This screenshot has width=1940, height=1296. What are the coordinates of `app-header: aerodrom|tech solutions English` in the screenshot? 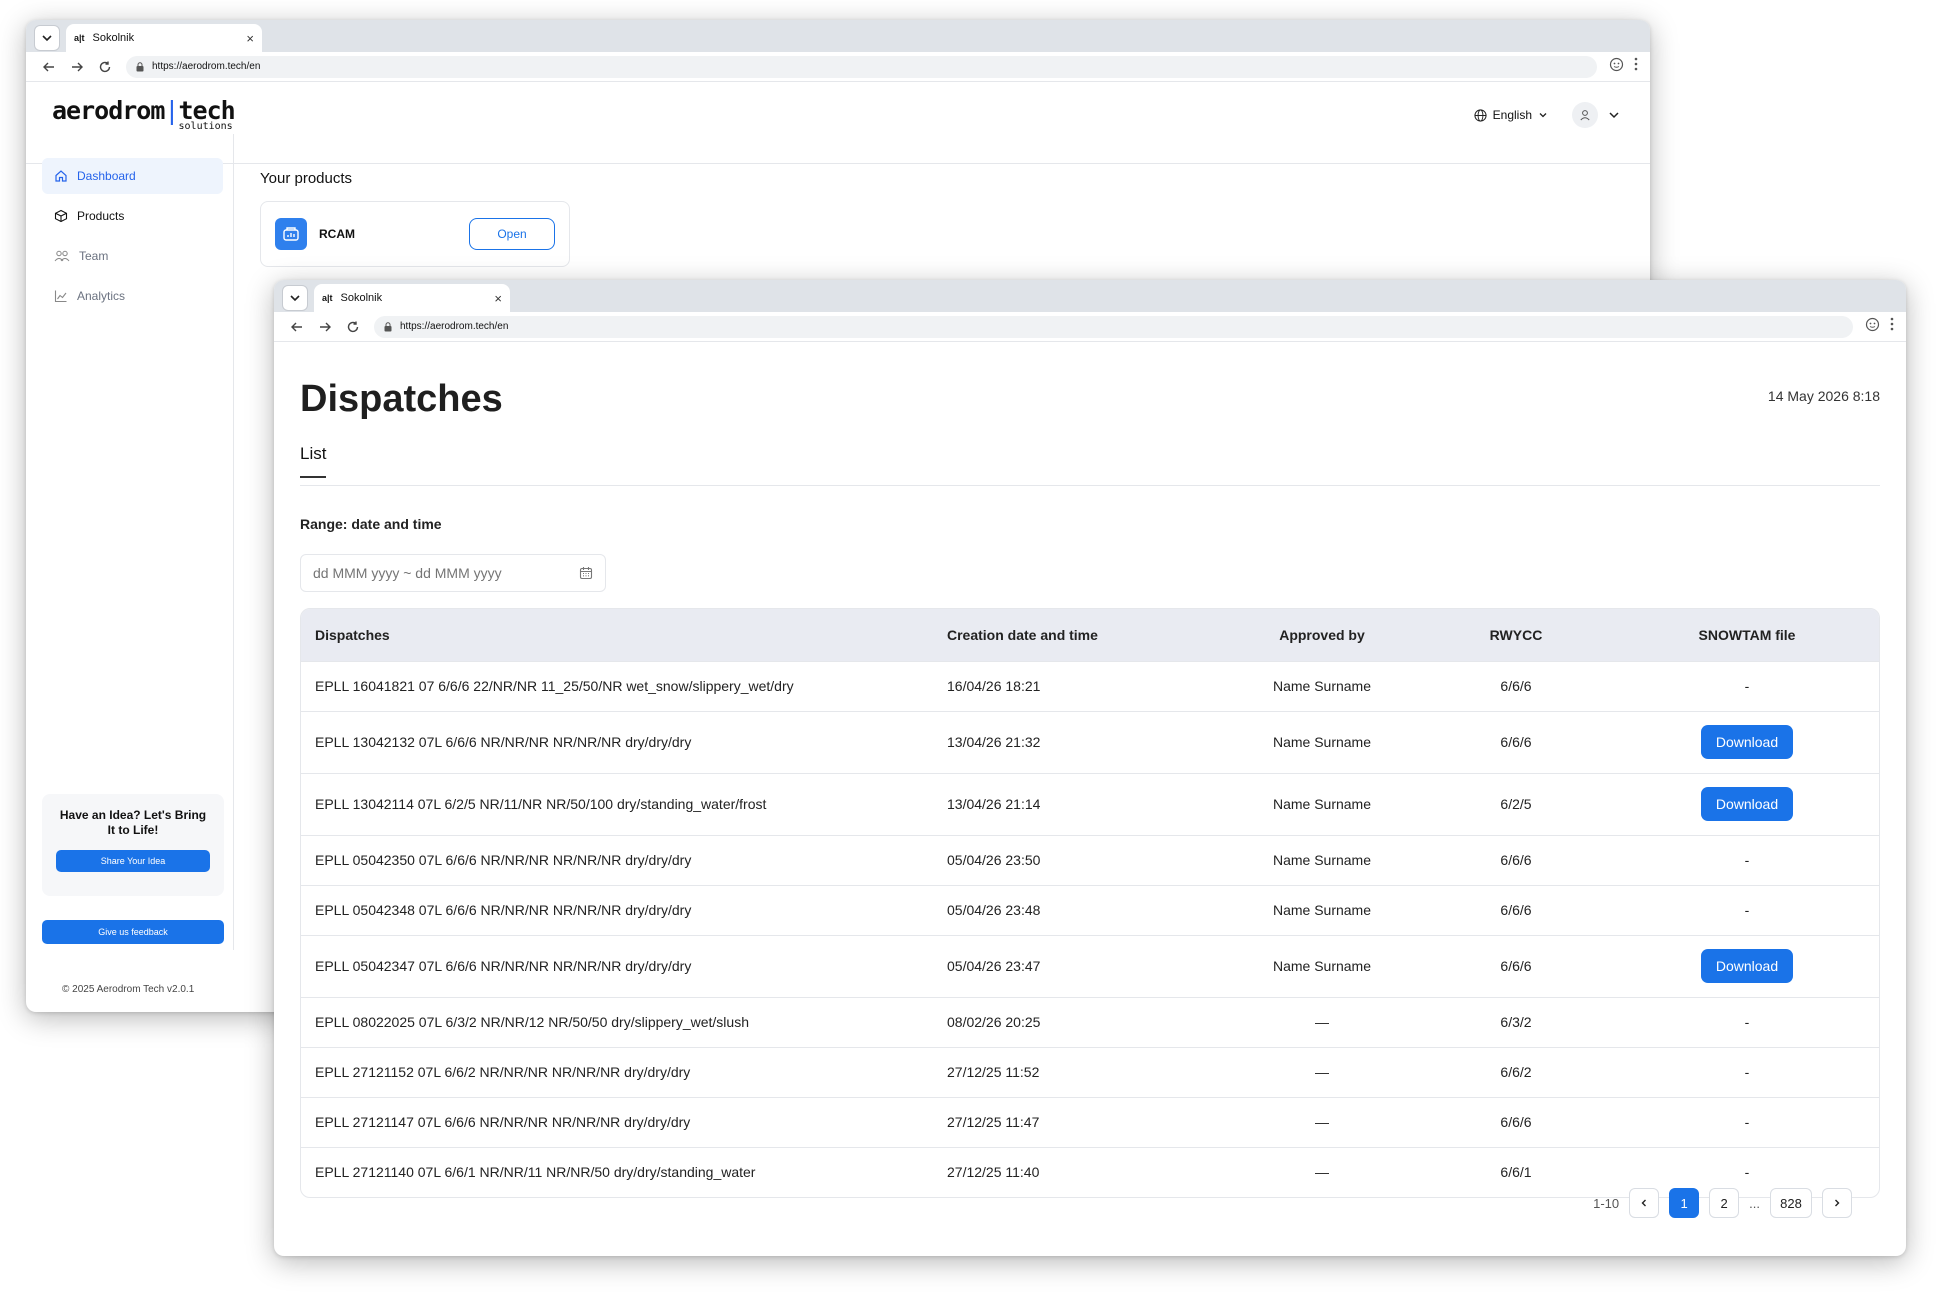 It's located at (838, 123).